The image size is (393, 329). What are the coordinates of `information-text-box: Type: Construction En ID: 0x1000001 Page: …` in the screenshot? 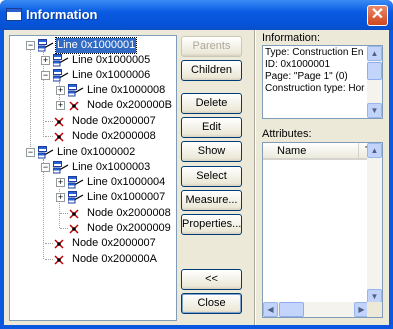 It's located at (322, 82).